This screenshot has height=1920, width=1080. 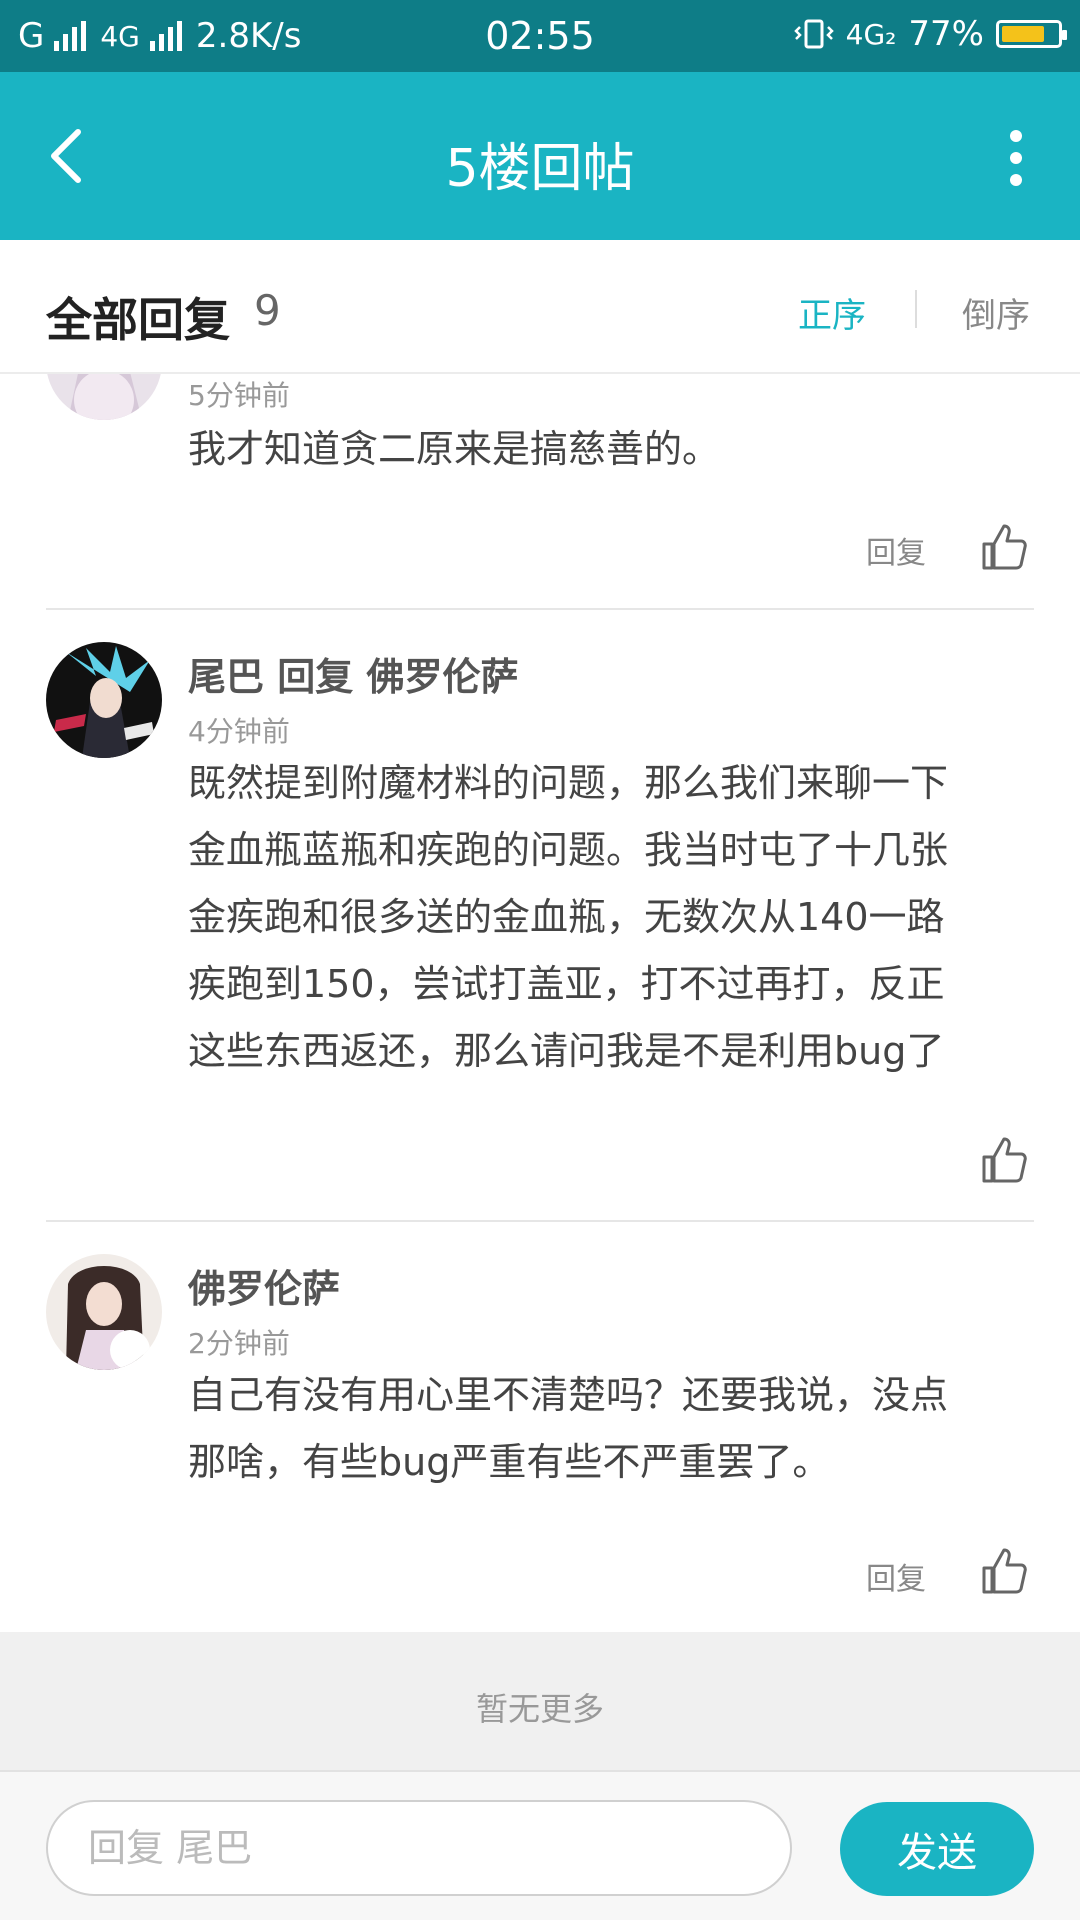 What do you see at coordinates (1016, 158) in the screenshot?
I see `more-icon` at bounding box center [1016, 158].